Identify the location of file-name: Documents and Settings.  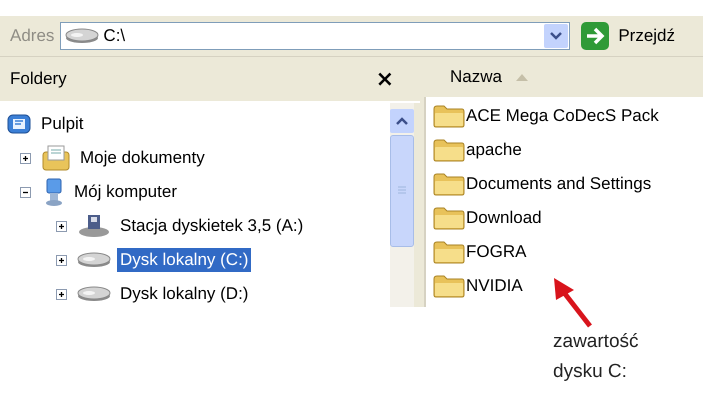
(559, 184).